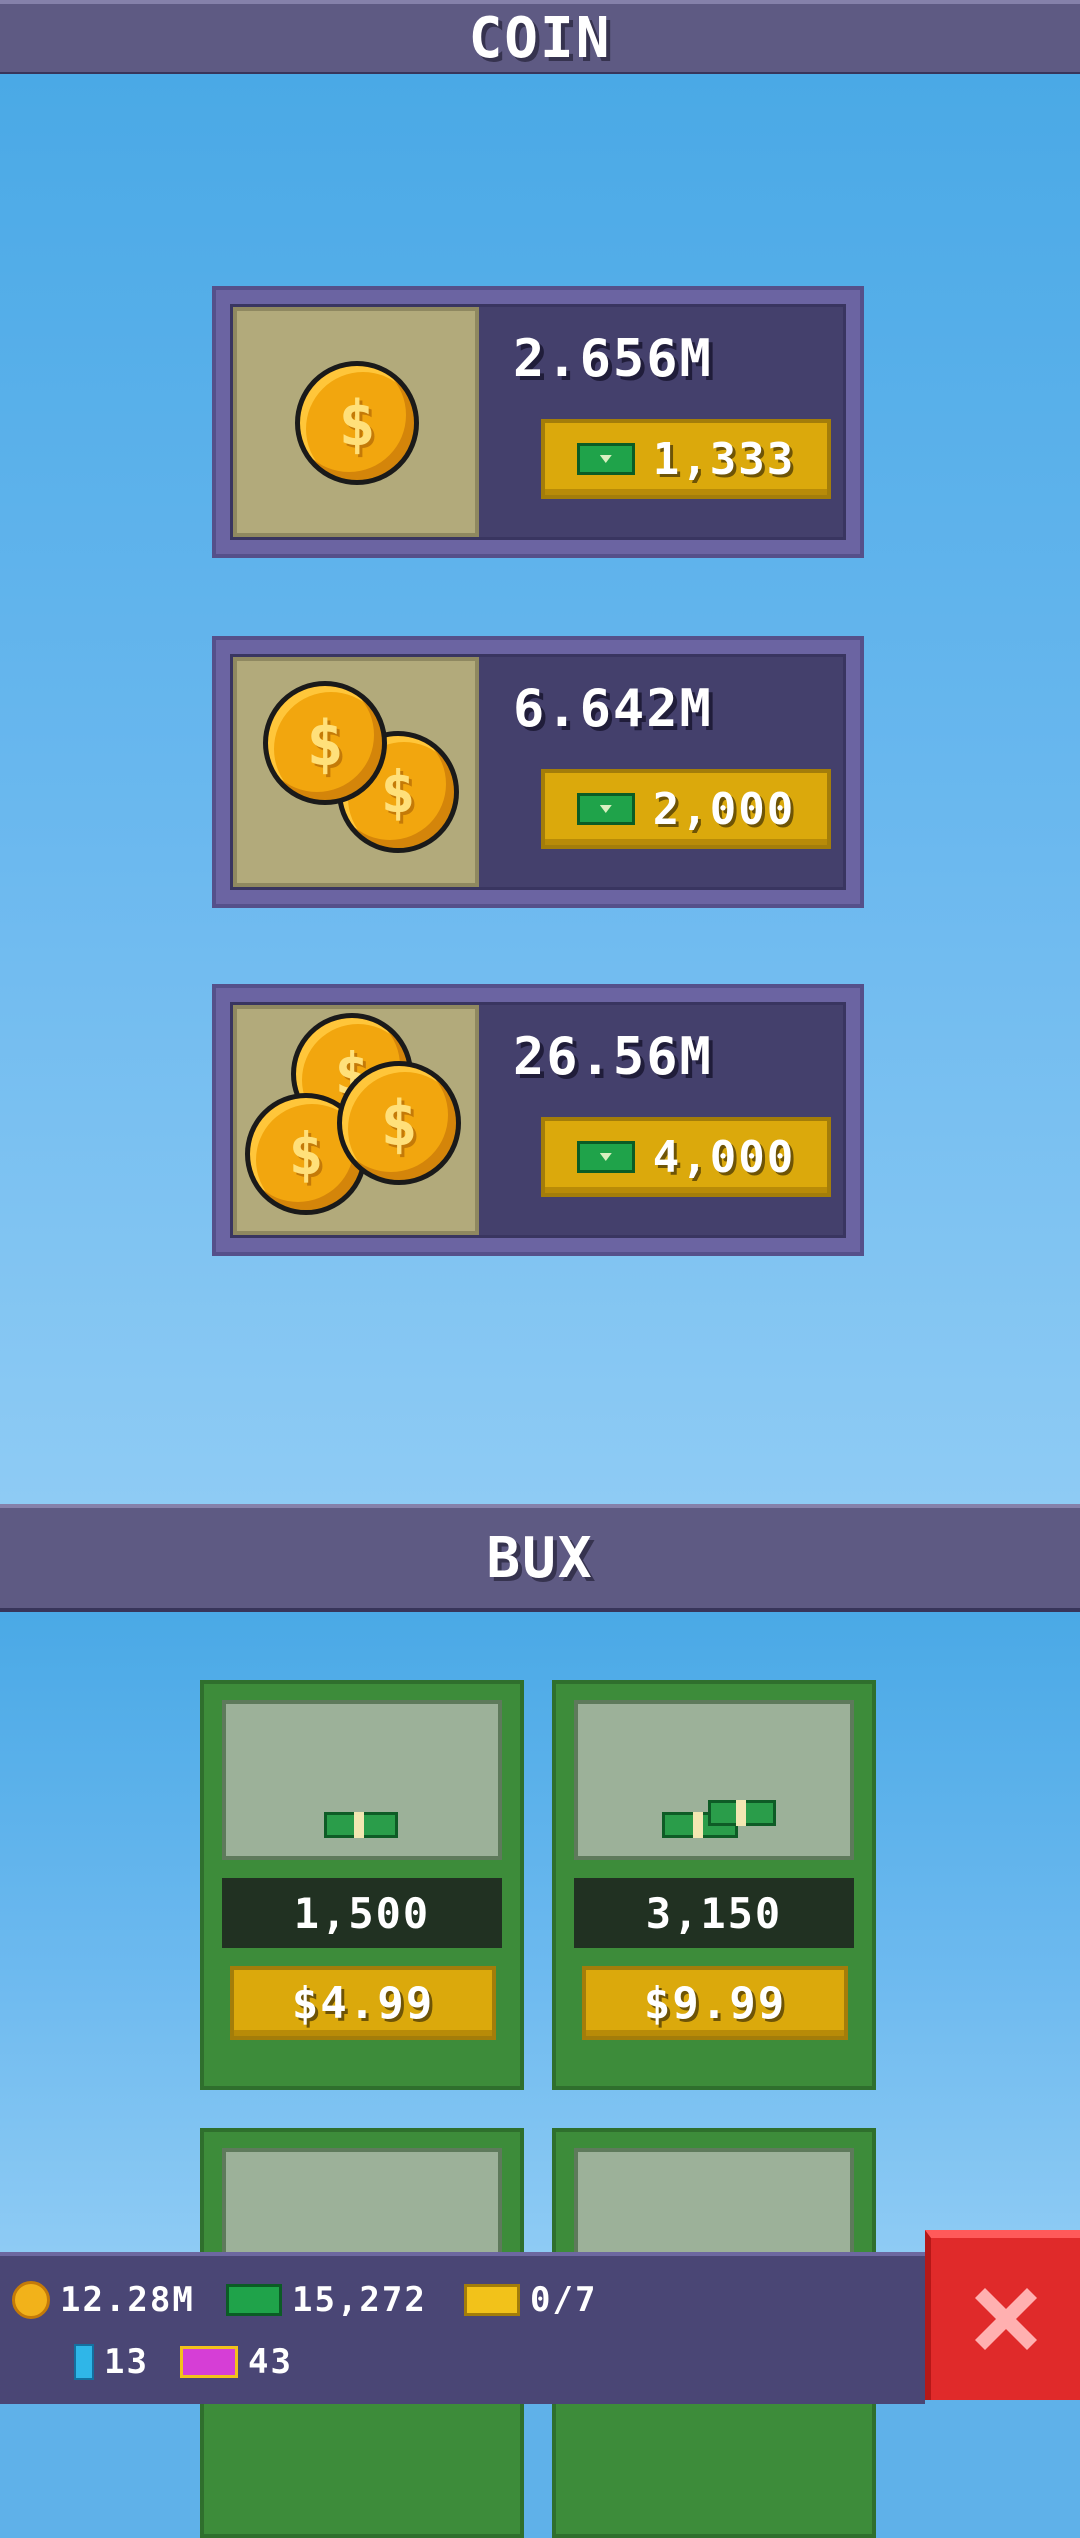  I want to click on bux-pack-quantity: 3,150, so click(714, 1913).